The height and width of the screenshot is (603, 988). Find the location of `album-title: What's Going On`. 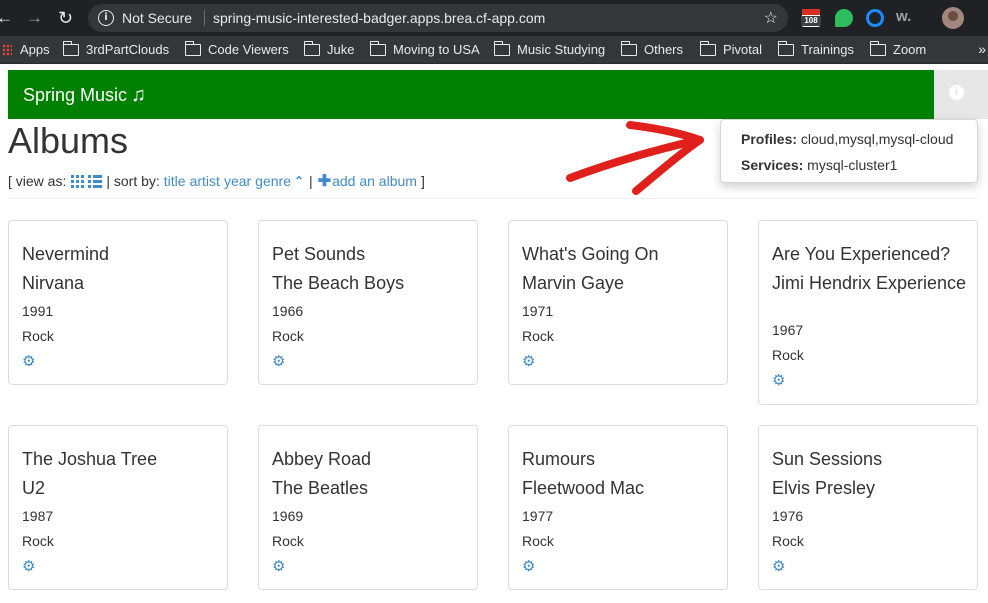

album-title: What's Going On is located at coordinates (622, 254).